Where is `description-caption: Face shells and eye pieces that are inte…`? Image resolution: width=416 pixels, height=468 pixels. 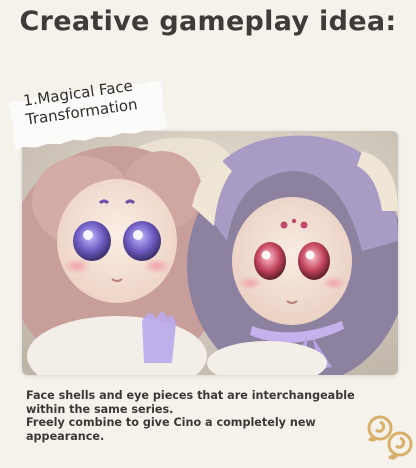 description-caption: Face shells and eye pieces that are inte… is located at coordinates (191, 416).